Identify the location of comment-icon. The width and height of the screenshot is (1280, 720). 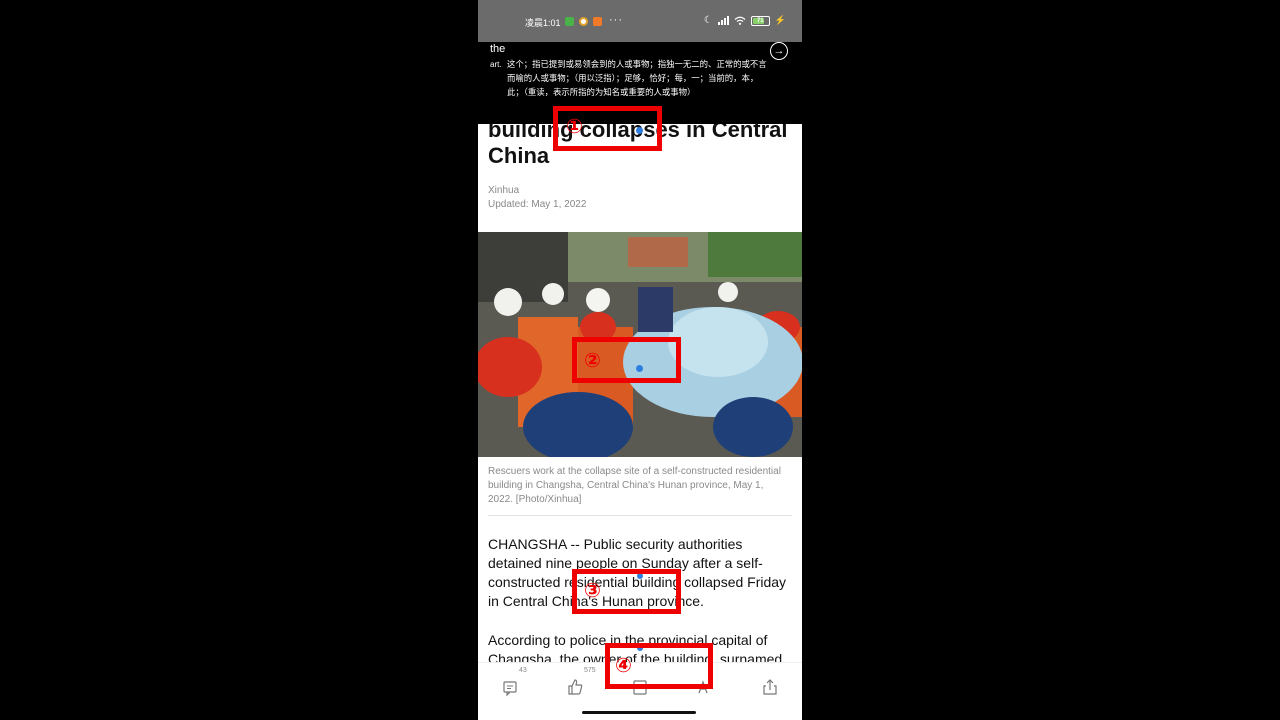
(510, 687).